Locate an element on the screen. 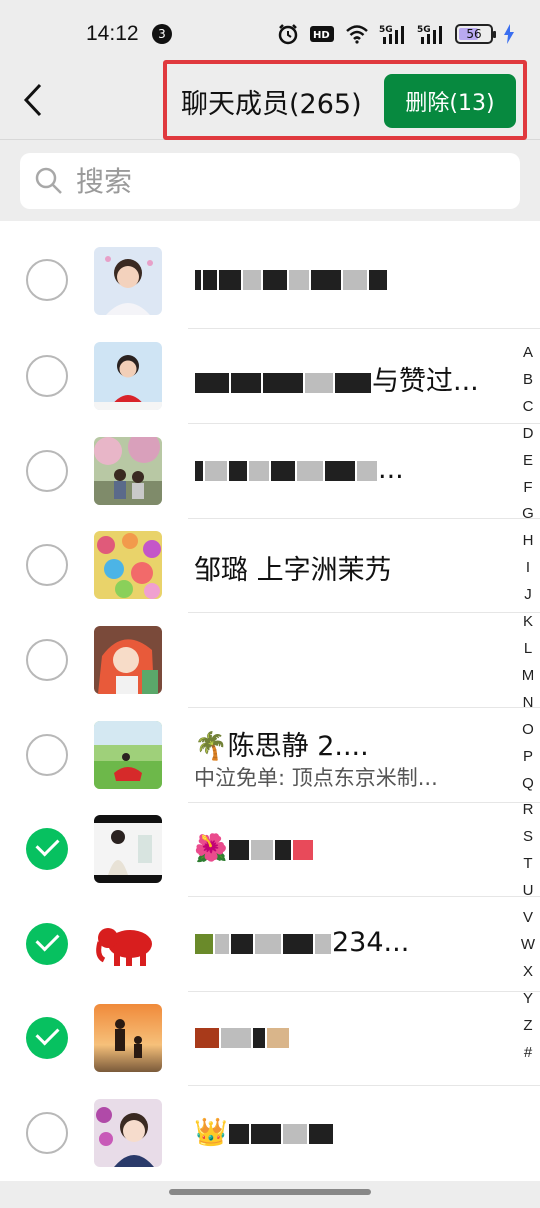  svg-text: HD is located at coordinates (321, 35).